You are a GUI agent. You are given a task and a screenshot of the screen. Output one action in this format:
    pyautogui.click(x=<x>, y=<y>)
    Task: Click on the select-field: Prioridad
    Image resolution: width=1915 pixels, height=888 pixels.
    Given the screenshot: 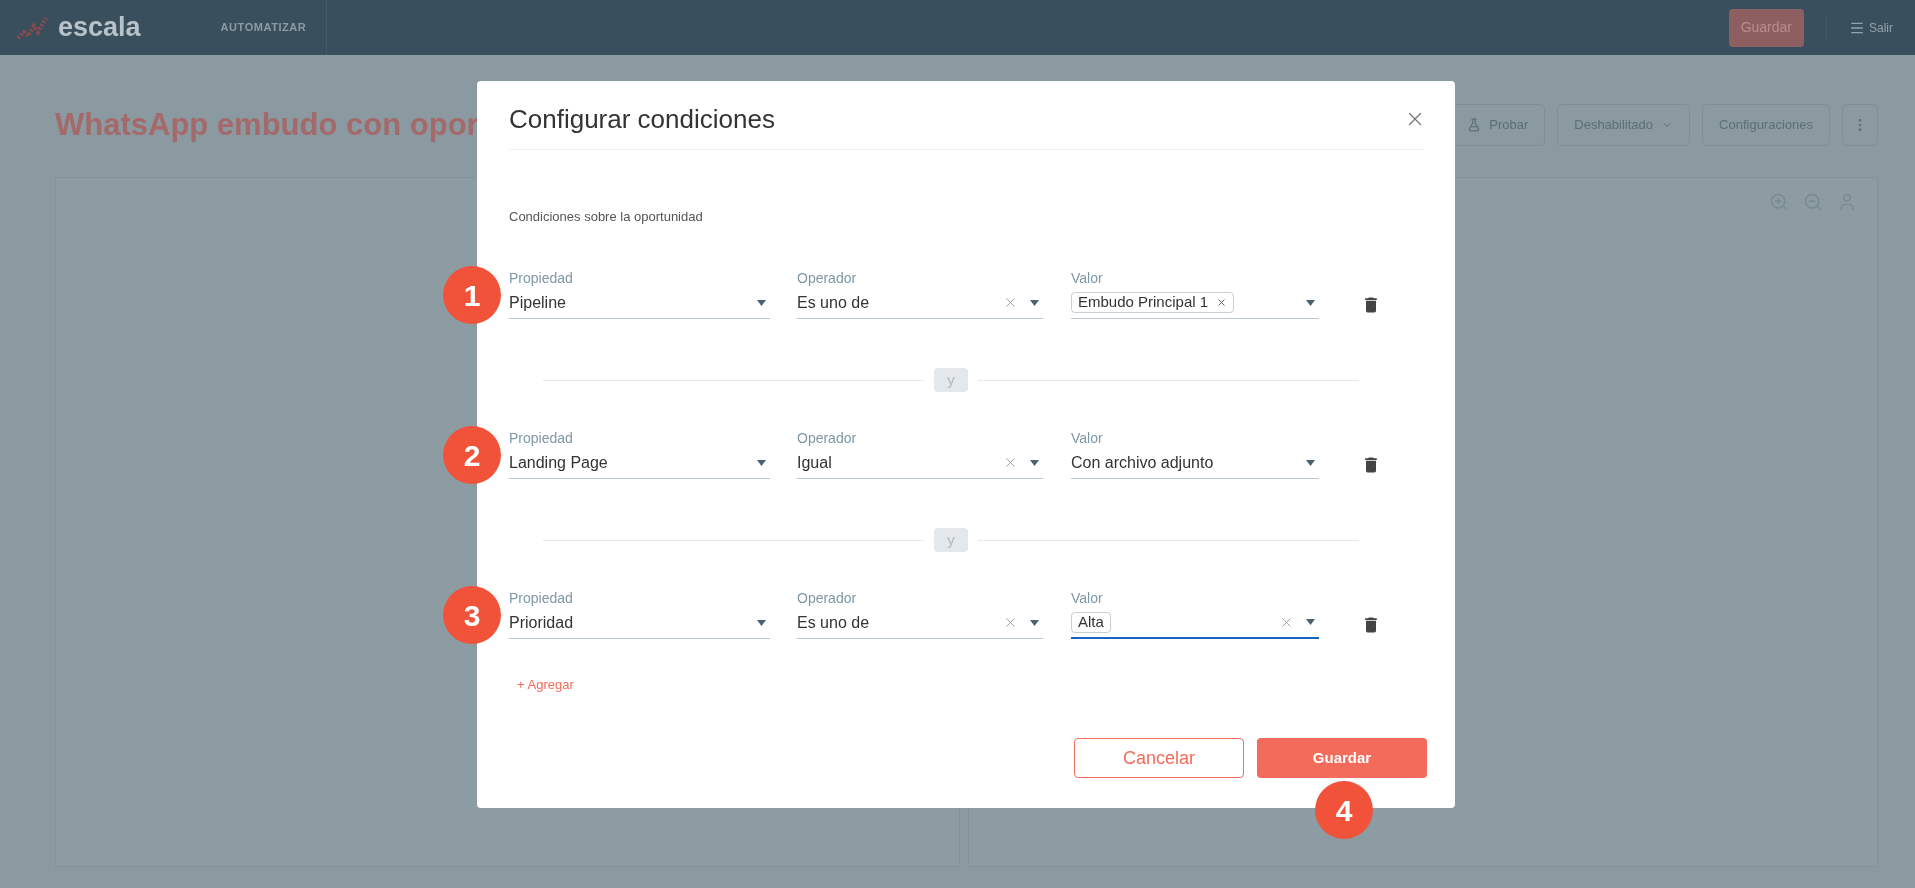 What is the action you would take?
    pyautogui.click(x=639, y=623)
    